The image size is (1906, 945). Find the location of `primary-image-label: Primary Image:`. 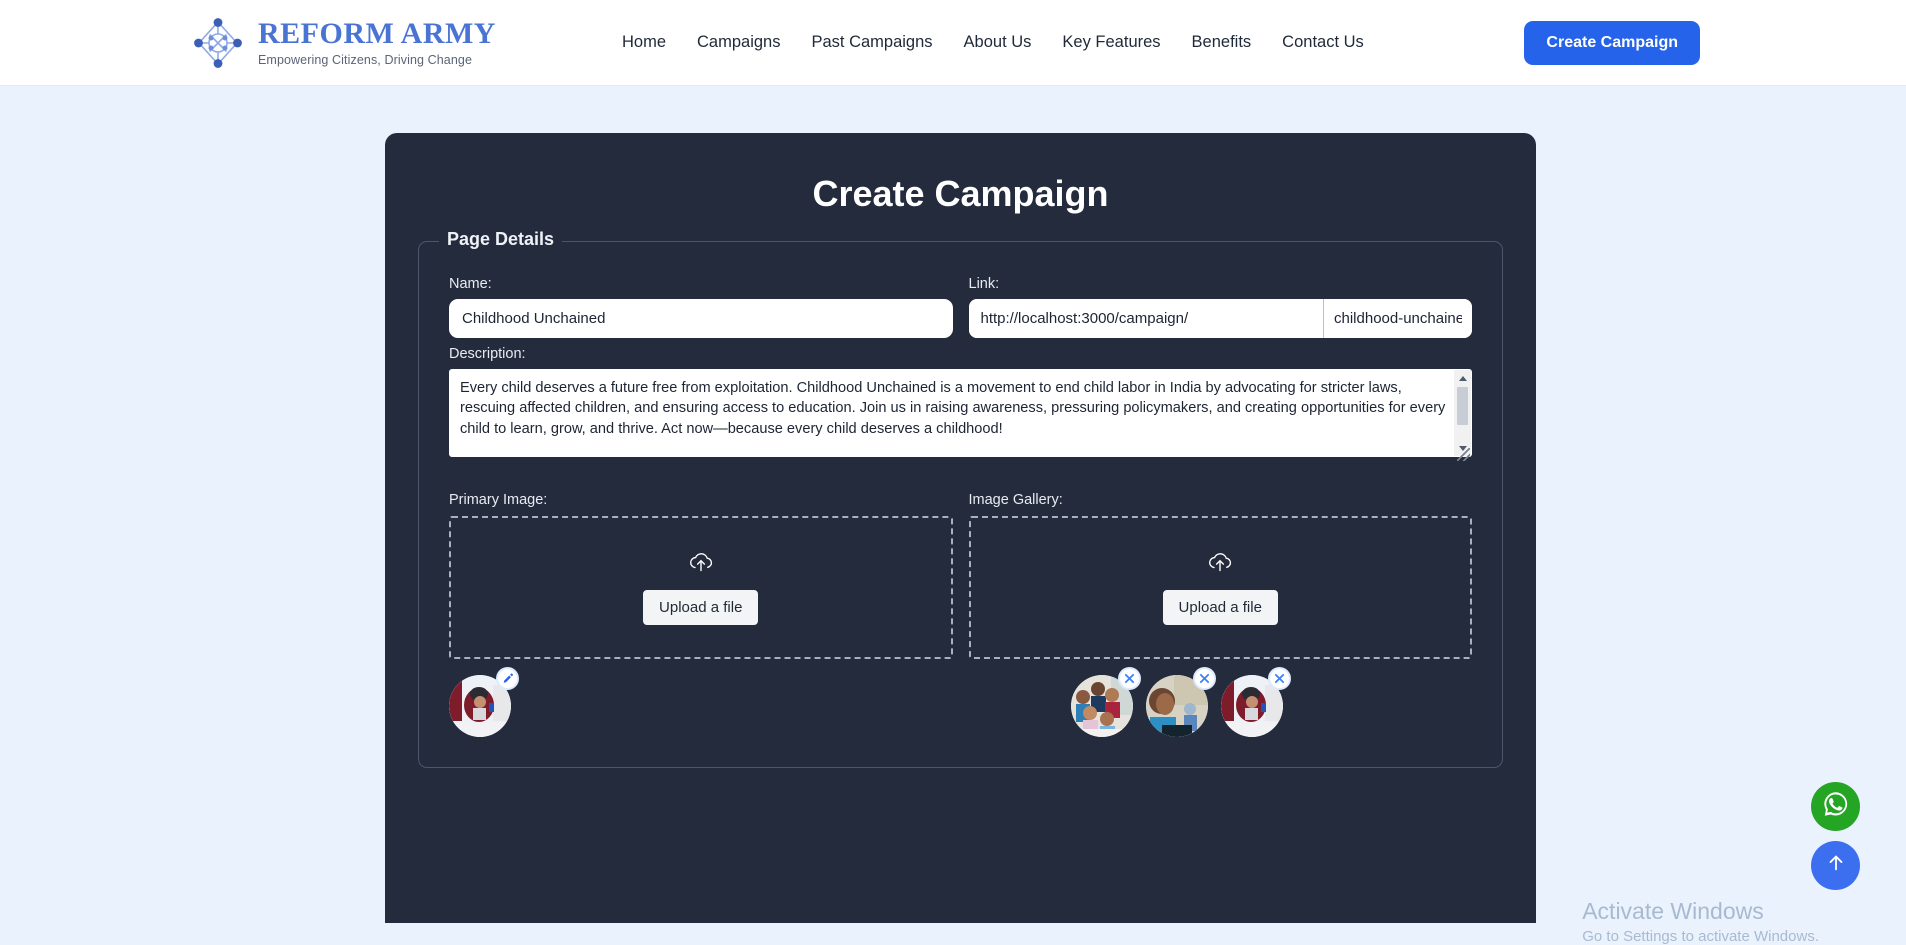

primary-image-label: Primary Image: is located at coordinates (498, 500).